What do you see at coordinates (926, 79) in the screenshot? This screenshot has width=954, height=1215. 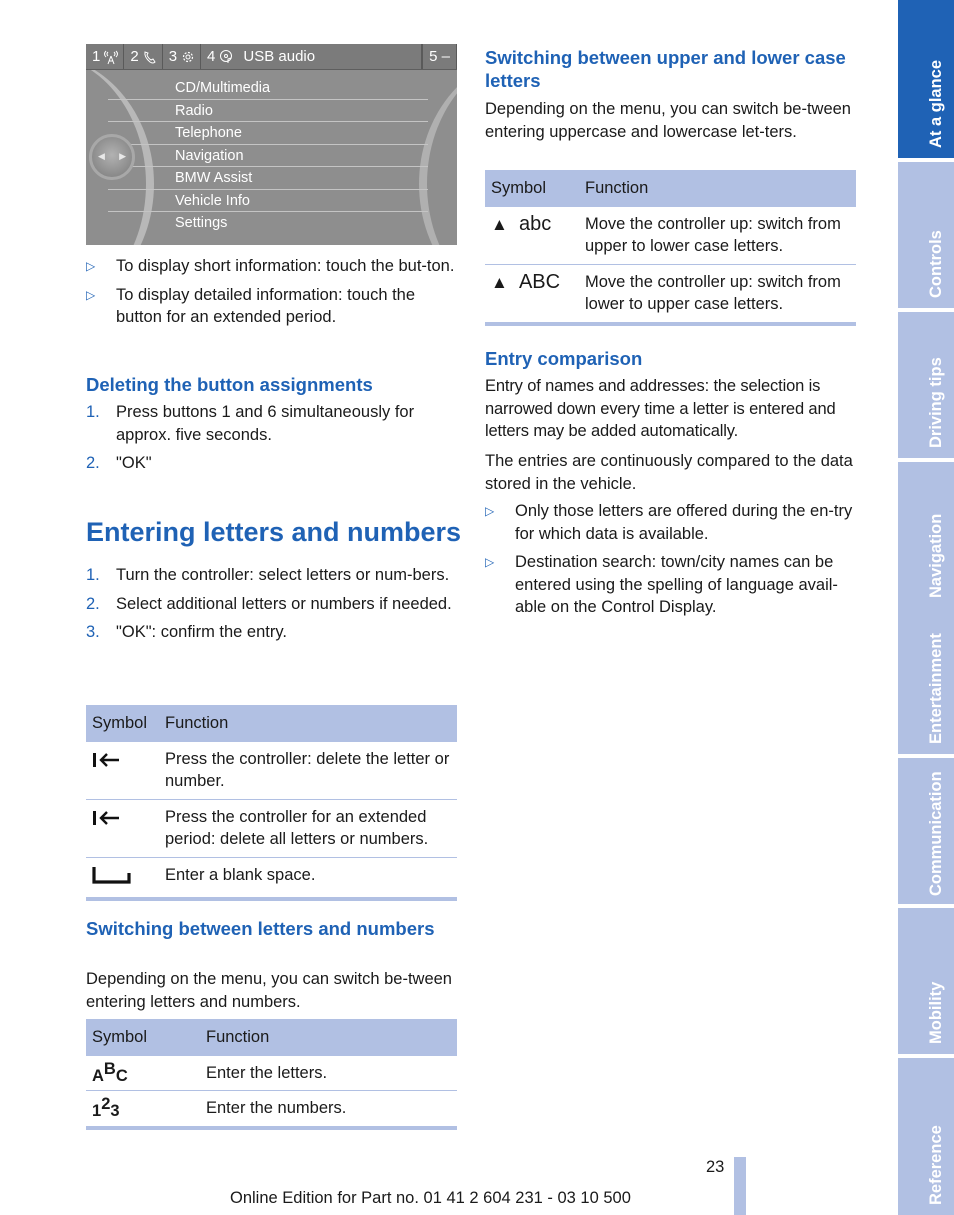 I see `tab-at-a-glance: At a glance` at bounding box center [926, 79].